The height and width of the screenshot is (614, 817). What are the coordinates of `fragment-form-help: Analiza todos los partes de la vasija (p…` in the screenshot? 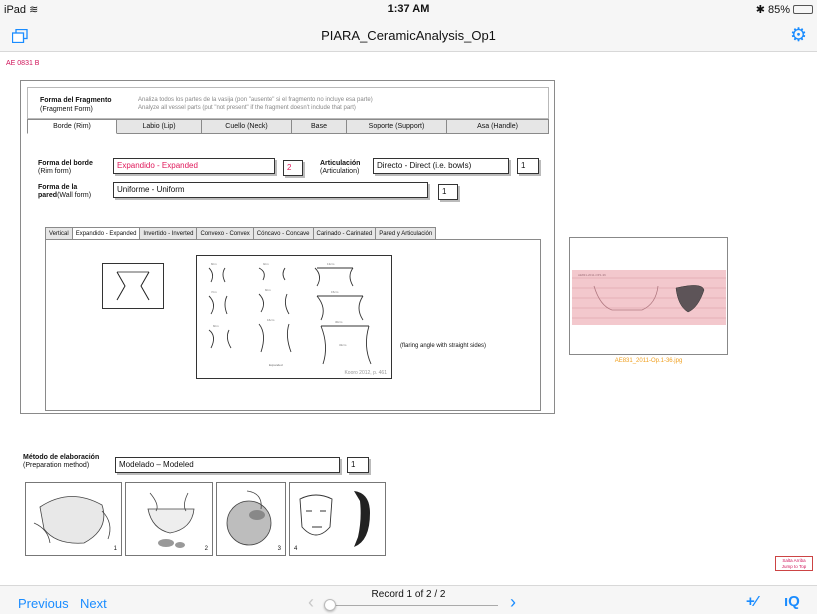 It's located at (255, 104).